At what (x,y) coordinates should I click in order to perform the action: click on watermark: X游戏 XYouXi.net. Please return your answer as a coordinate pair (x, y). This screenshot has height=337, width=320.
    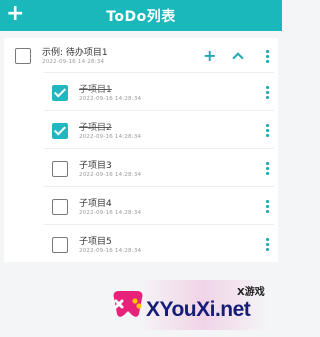
    Looking at the image, I should click on (193, 307).